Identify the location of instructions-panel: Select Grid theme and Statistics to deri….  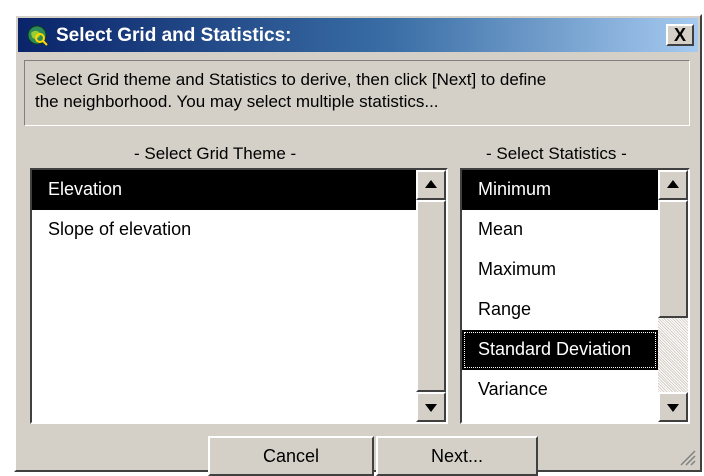
(357, 93).